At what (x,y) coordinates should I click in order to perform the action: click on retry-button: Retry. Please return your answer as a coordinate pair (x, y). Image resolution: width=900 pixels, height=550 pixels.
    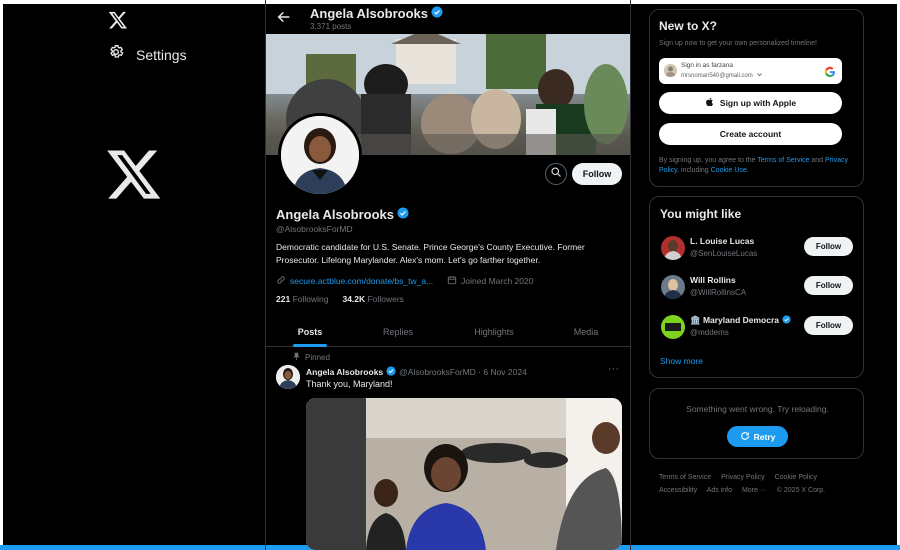
    Looking at the image, I should click on (757, 436).